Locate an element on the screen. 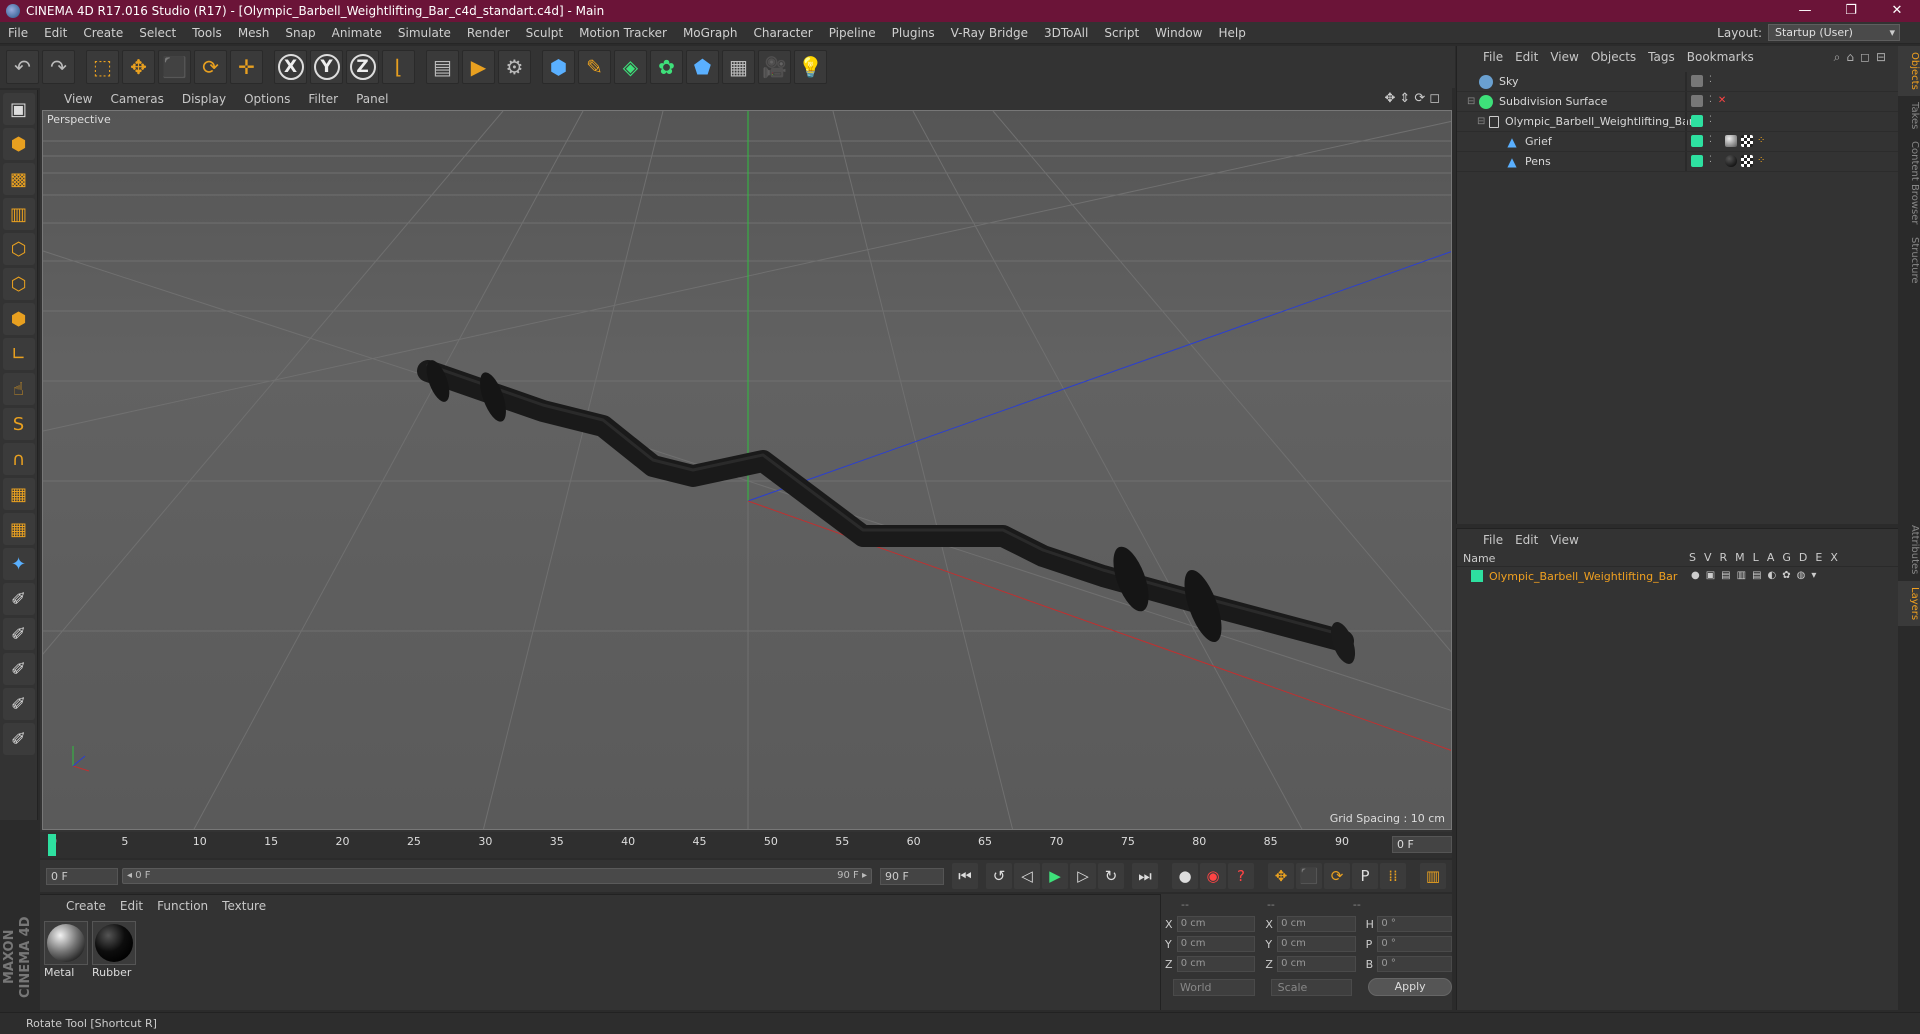 Image resolution: width=1920 pixels, height=1034 pixels. go-to-end-button: ⏭ is located at coordinates (1145, 876).